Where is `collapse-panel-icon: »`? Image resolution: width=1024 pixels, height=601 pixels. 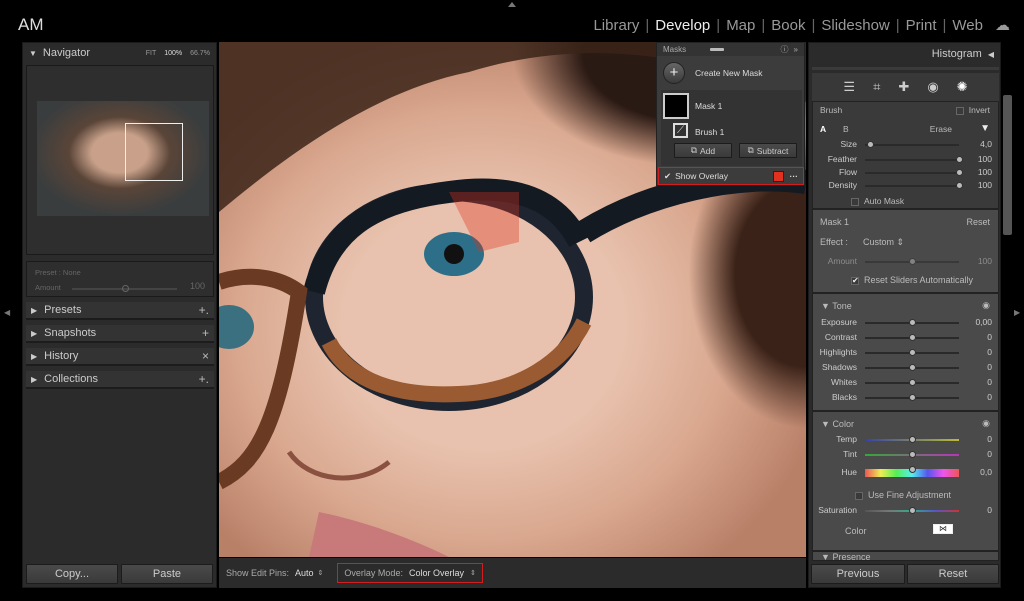
collapse-panel-icon: » is located at coordinates (796, 49).